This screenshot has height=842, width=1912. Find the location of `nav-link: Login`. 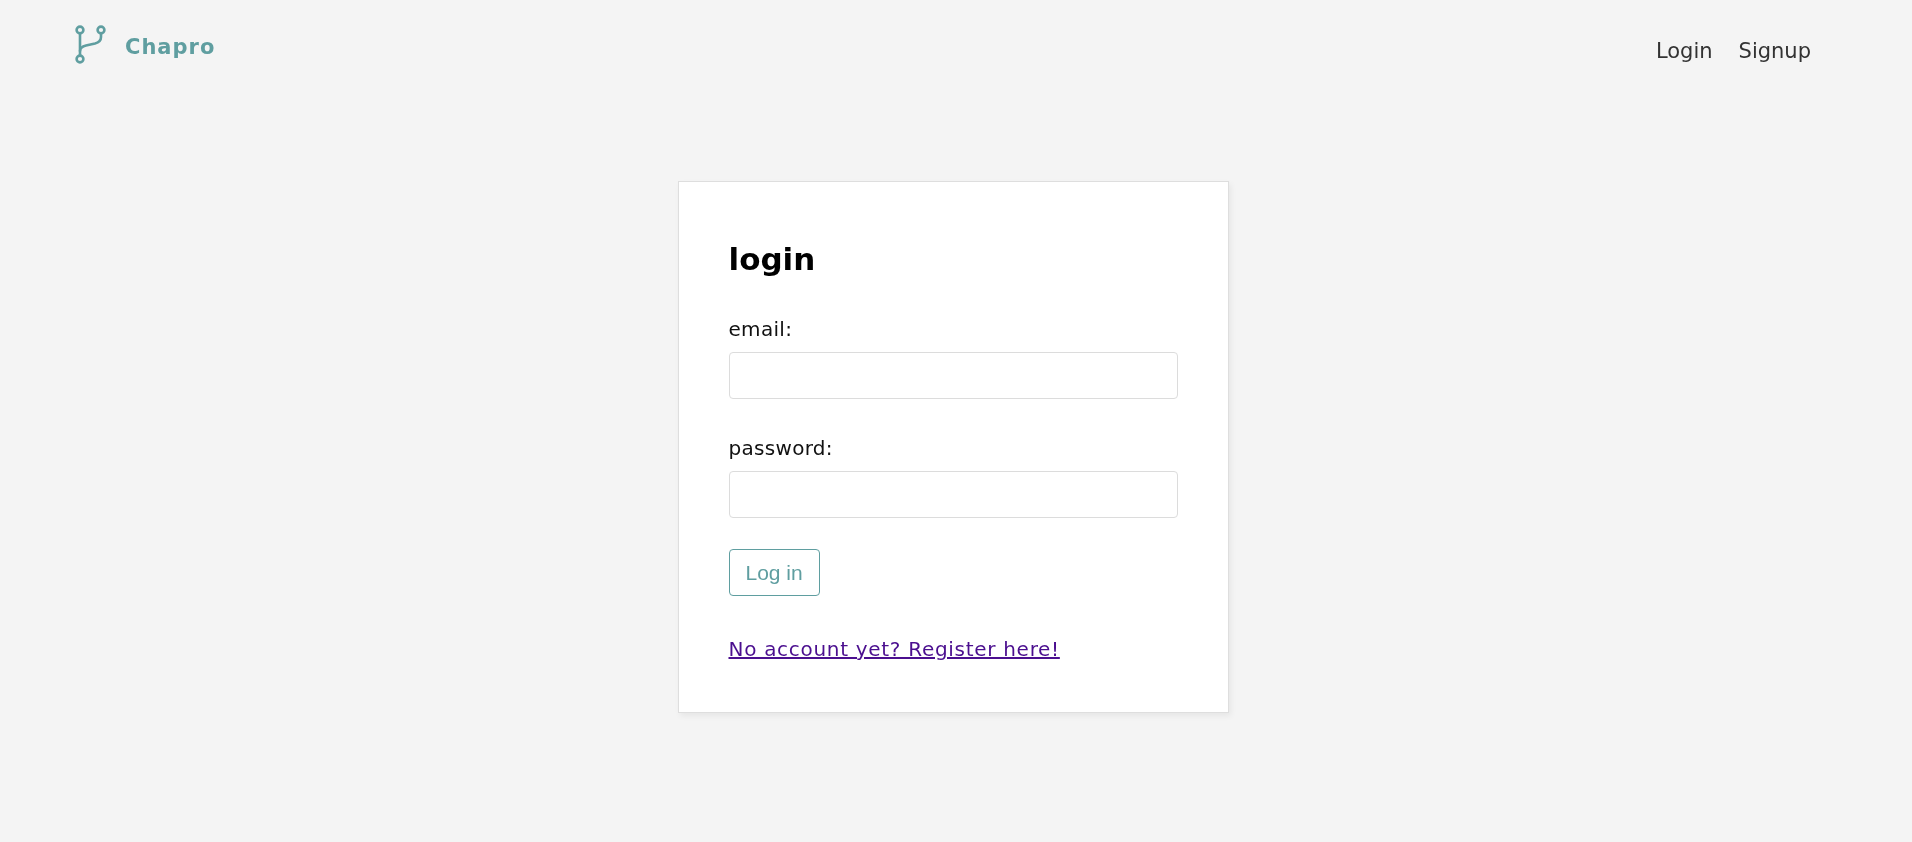

nav-link: Login is located at coordinates (1684, 51).